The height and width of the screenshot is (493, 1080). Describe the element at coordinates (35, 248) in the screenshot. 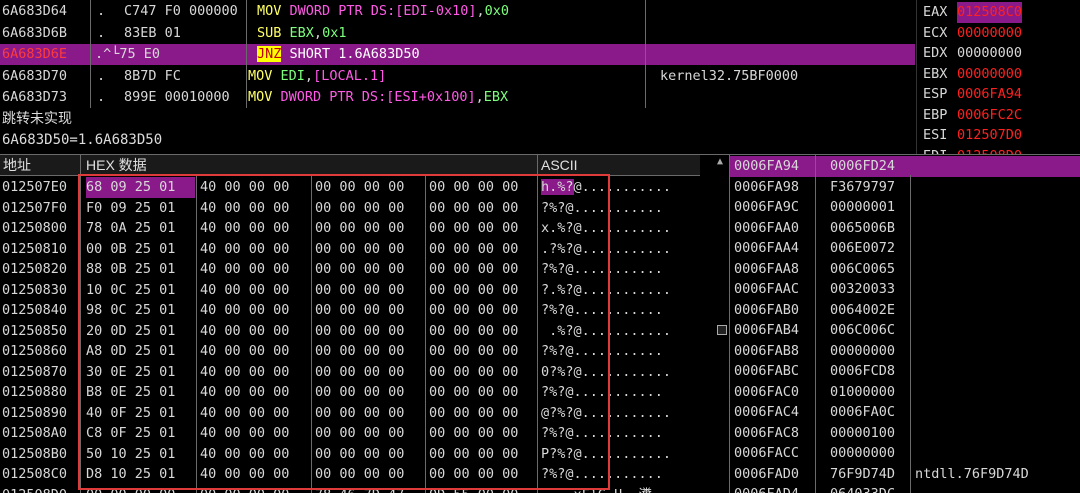

I see `dump-address: 01250810` at that location.